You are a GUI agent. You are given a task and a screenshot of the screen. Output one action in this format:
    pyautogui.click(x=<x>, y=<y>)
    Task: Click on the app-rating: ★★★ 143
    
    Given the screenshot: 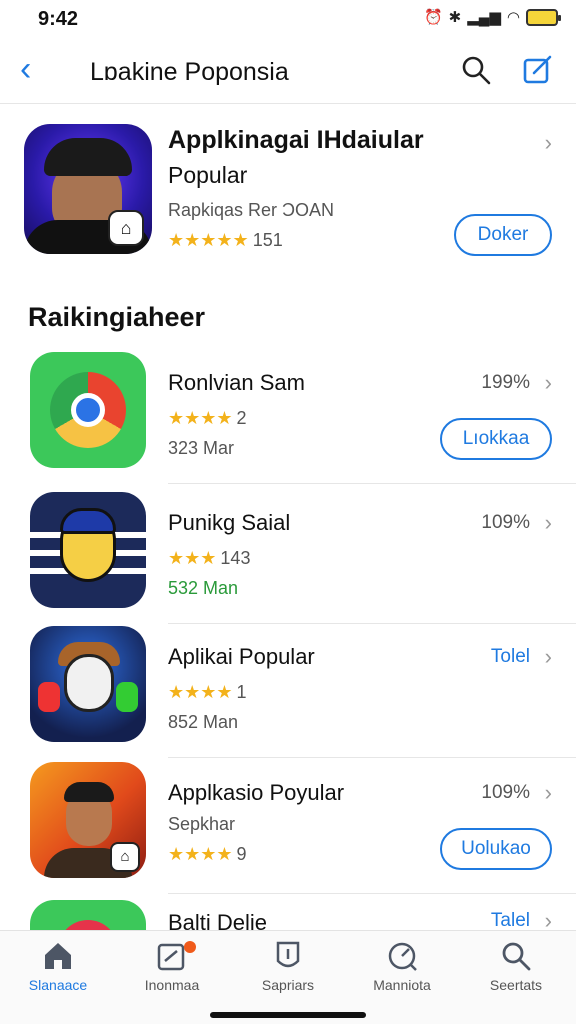 What is the action you would take?
    pyautogui.click(x=209, y=558)
    